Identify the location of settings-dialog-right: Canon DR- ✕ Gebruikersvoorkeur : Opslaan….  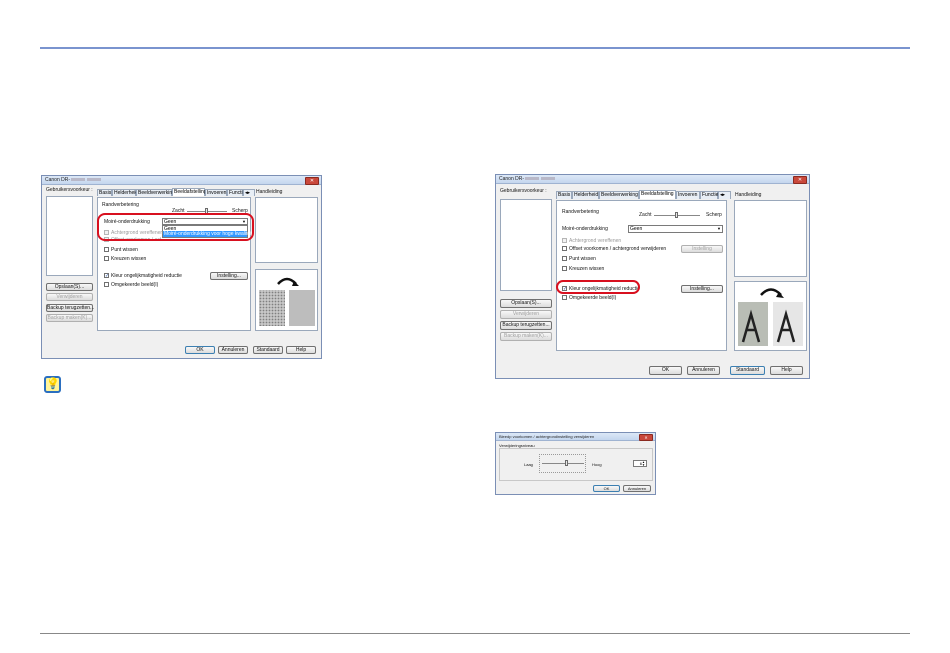
(652, 276).